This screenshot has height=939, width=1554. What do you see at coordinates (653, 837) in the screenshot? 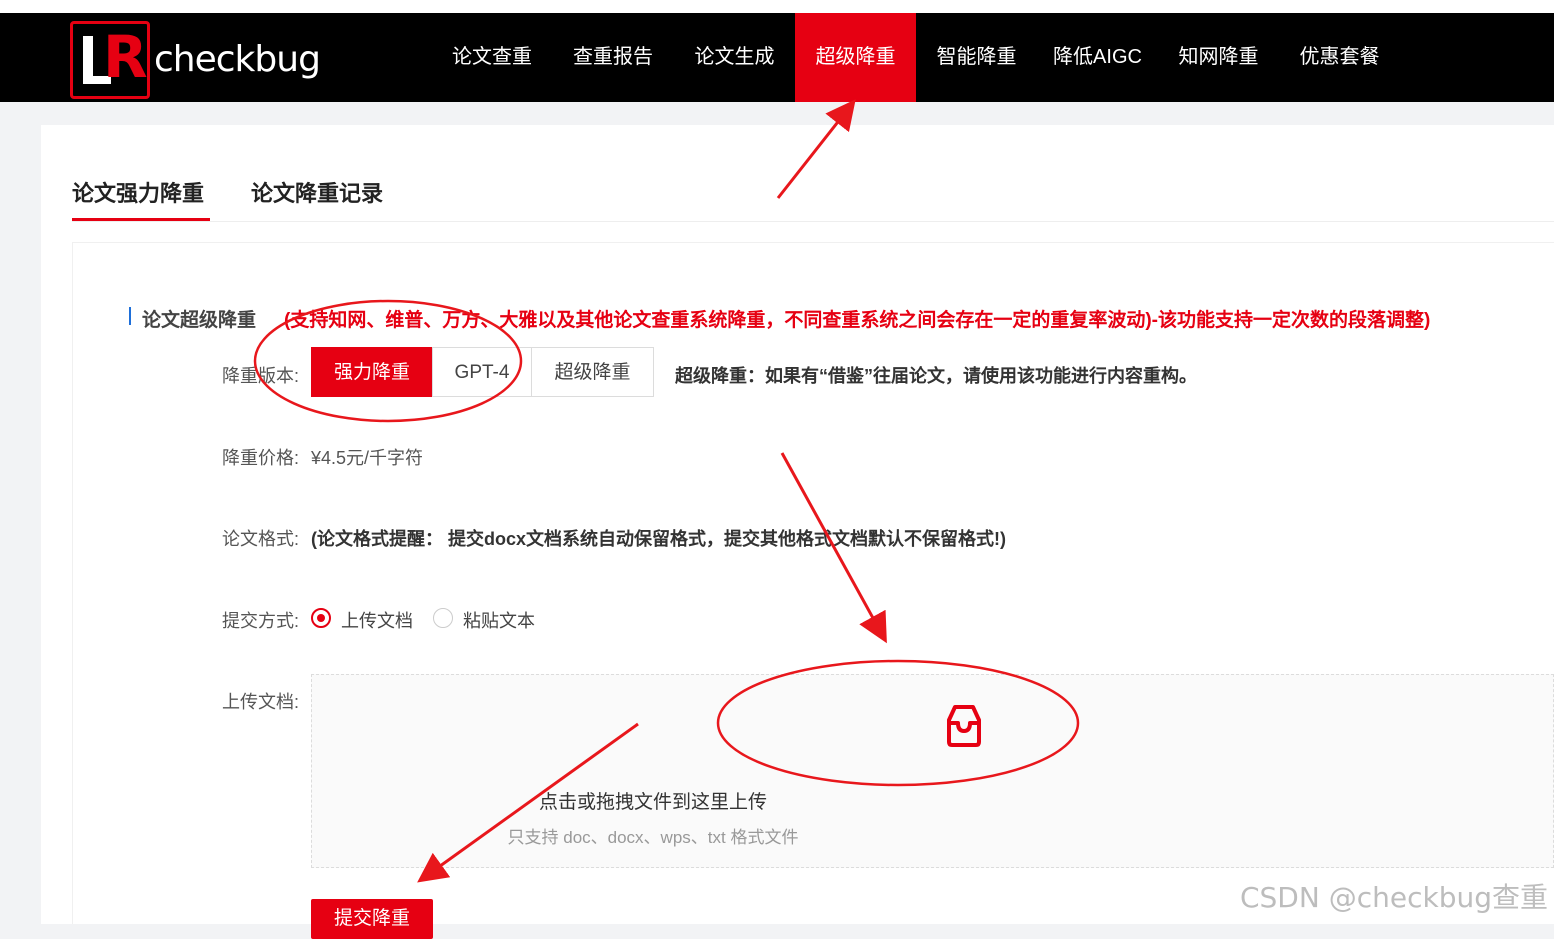
I see `upload-sub-text: 只支持 doc、docx、wps、txt 格式文件` at bounding box center [653, 837].